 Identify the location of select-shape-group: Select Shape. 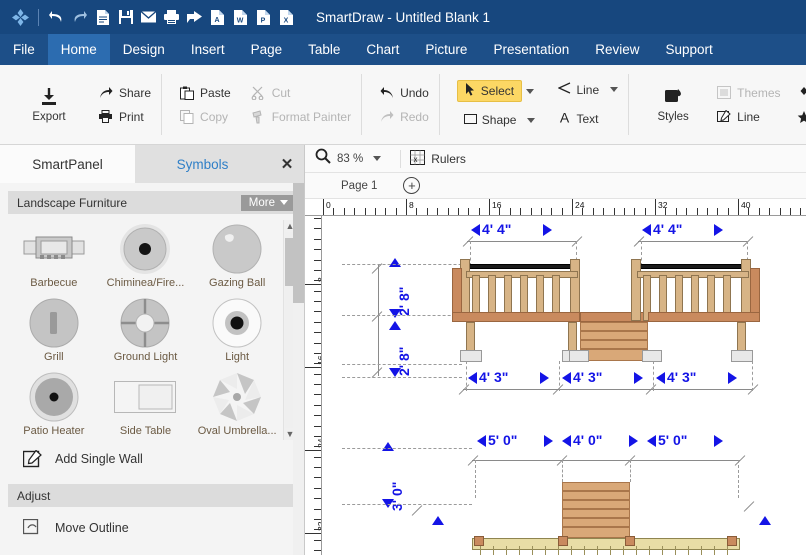
(496, 104).